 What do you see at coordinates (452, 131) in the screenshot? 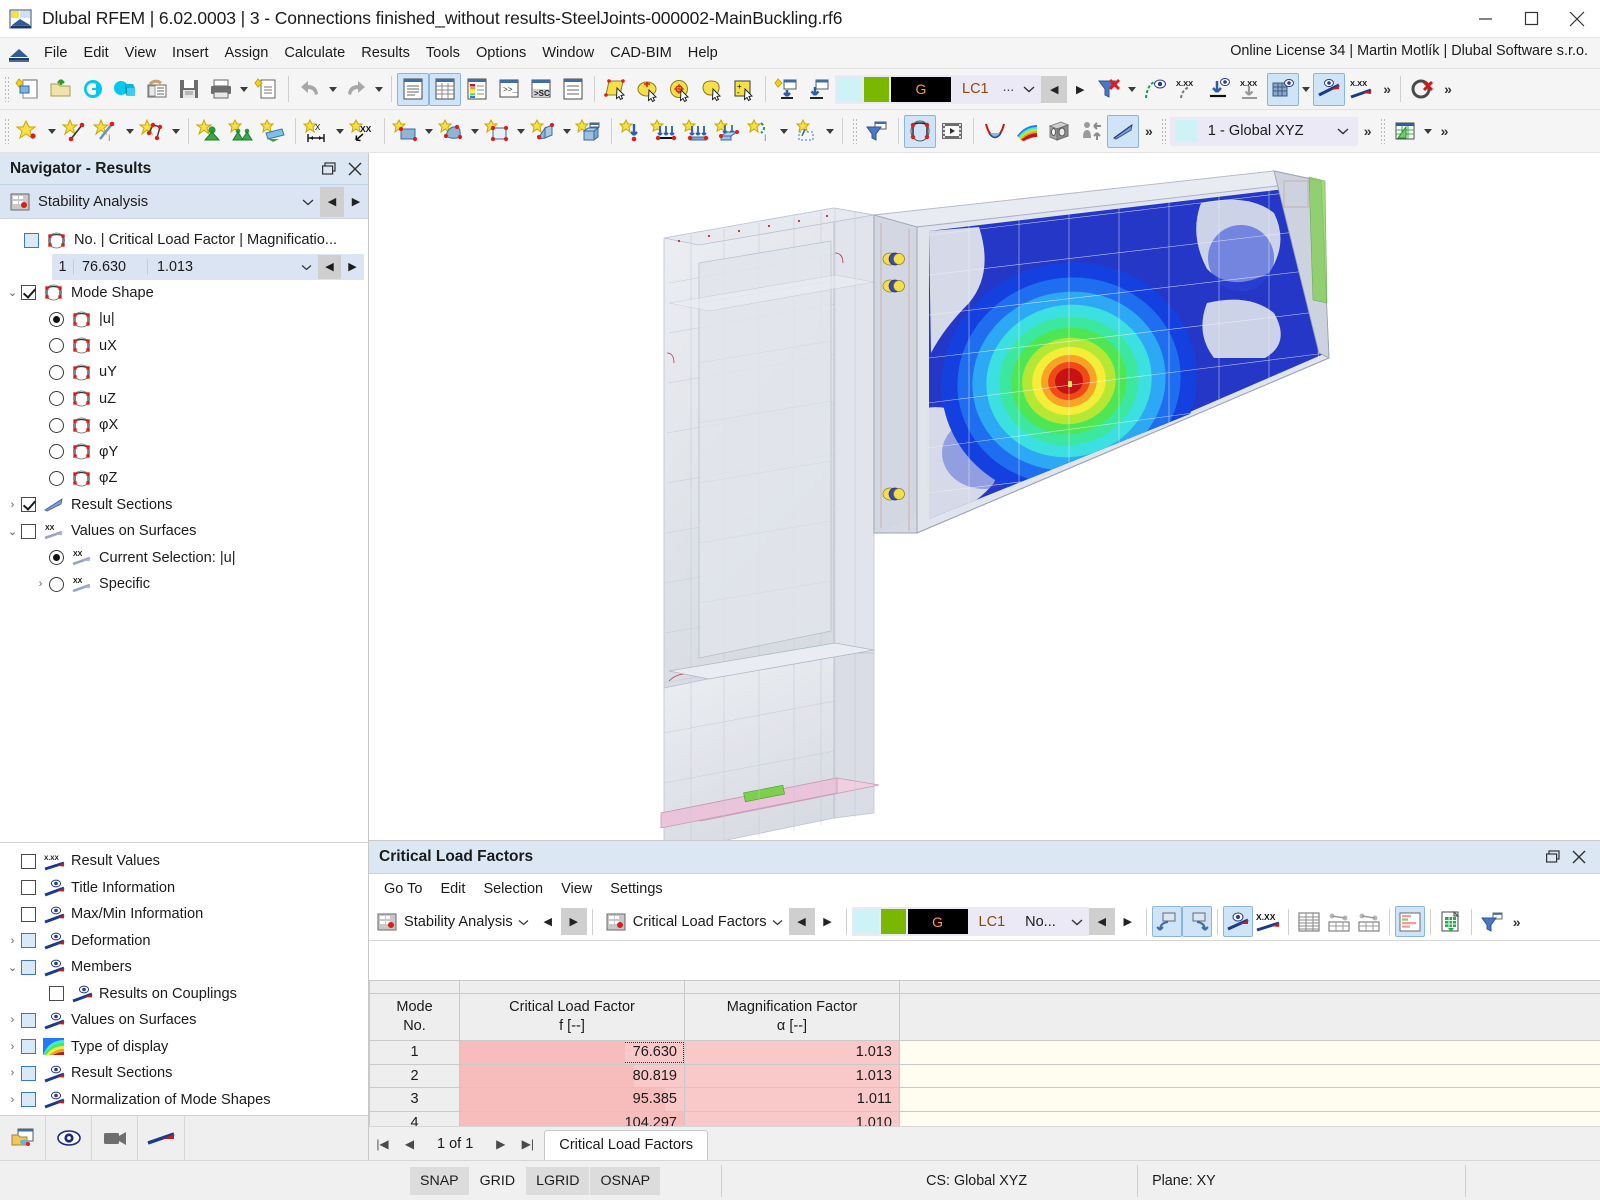
I see `new-curved-surface-icon` at bounding box center [452, 131].